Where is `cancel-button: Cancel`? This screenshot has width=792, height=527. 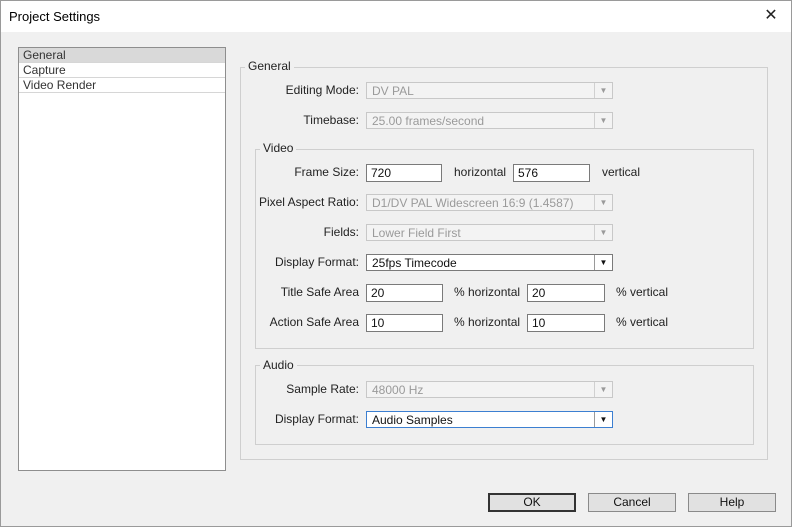 cancel-button: Cancel is located at coordinates (632, 502).